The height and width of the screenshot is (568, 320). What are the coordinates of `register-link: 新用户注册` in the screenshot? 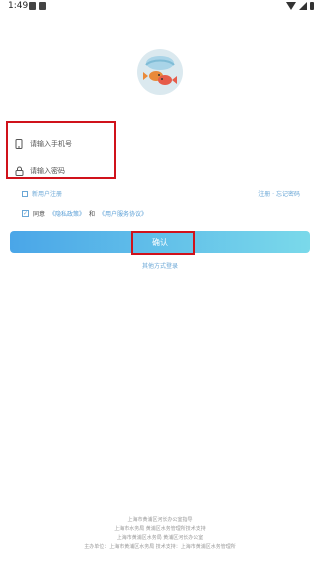 It's located at (47, 193).